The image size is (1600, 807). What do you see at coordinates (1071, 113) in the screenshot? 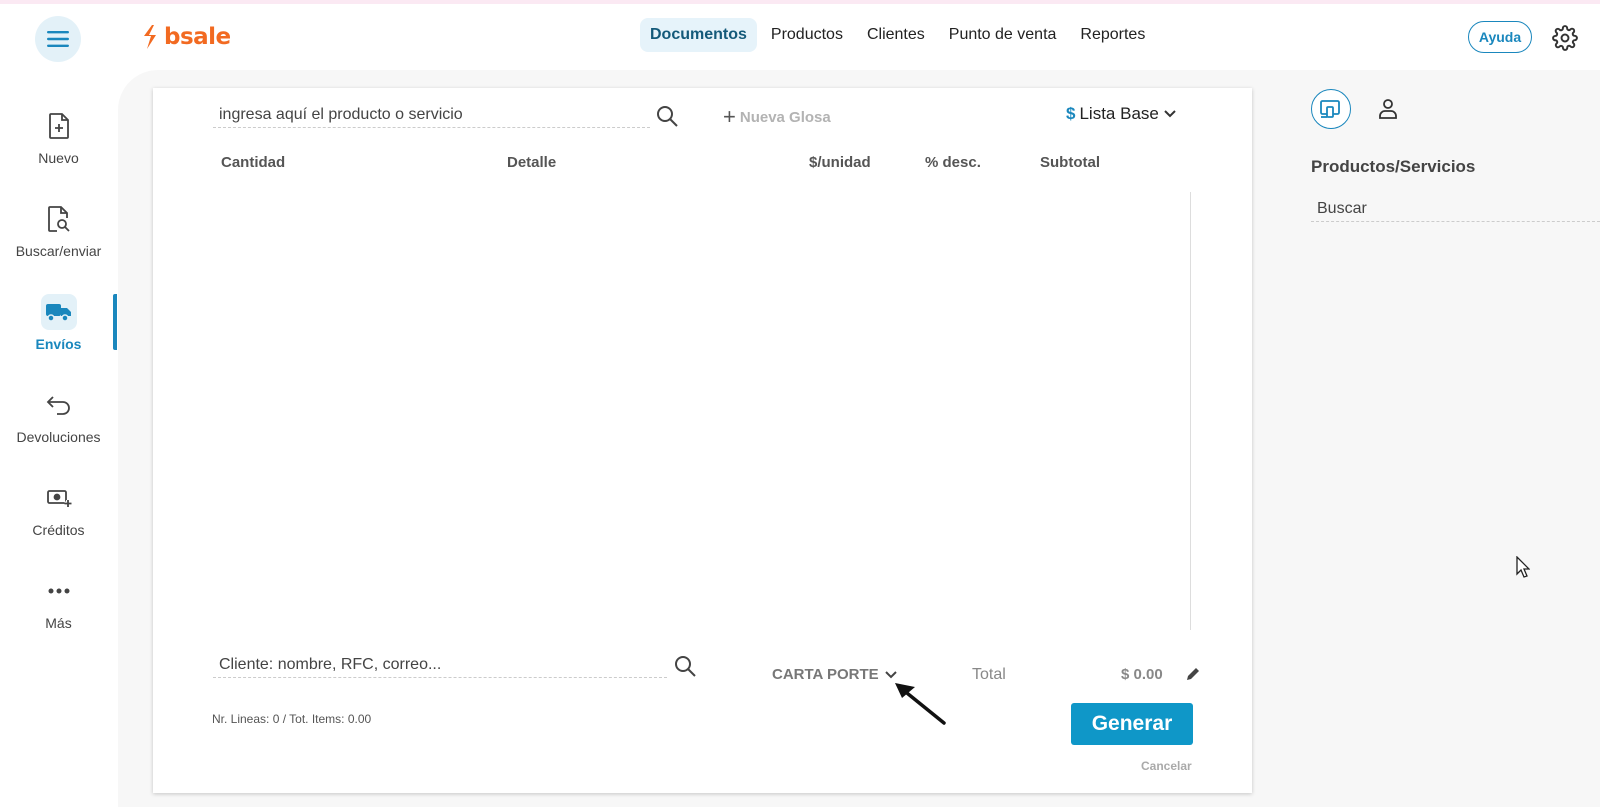
I see `dollar-icon: $` at bounding box center [1071, 113].